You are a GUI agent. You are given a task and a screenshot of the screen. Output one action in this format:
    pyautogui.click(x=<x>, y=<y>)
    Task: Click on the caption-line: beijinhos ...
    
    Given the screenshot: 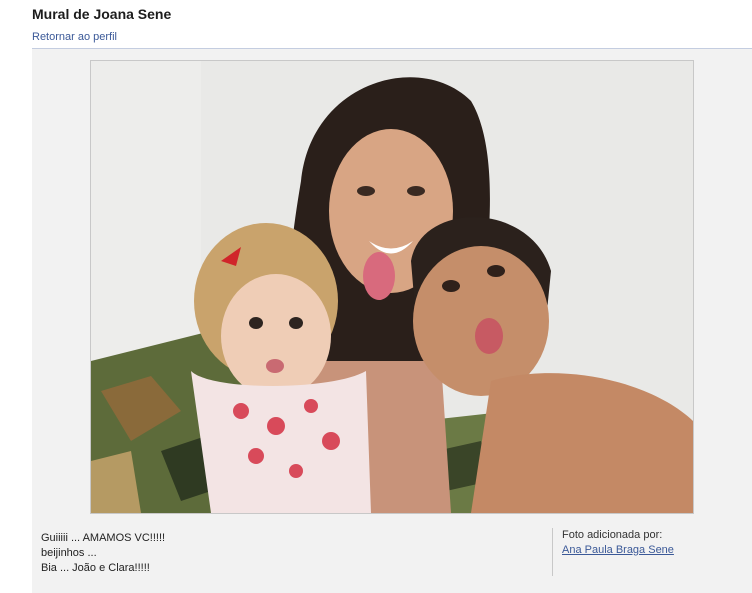 What is the action you would take?
    pyautogui.click(x=69, y=553)
    